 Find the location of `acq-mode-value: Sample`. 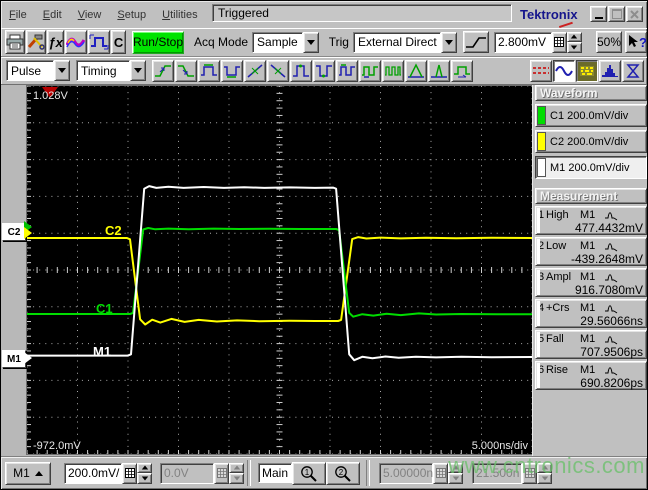

acq-mode-value: Sample is located at coordinates (277, 42).